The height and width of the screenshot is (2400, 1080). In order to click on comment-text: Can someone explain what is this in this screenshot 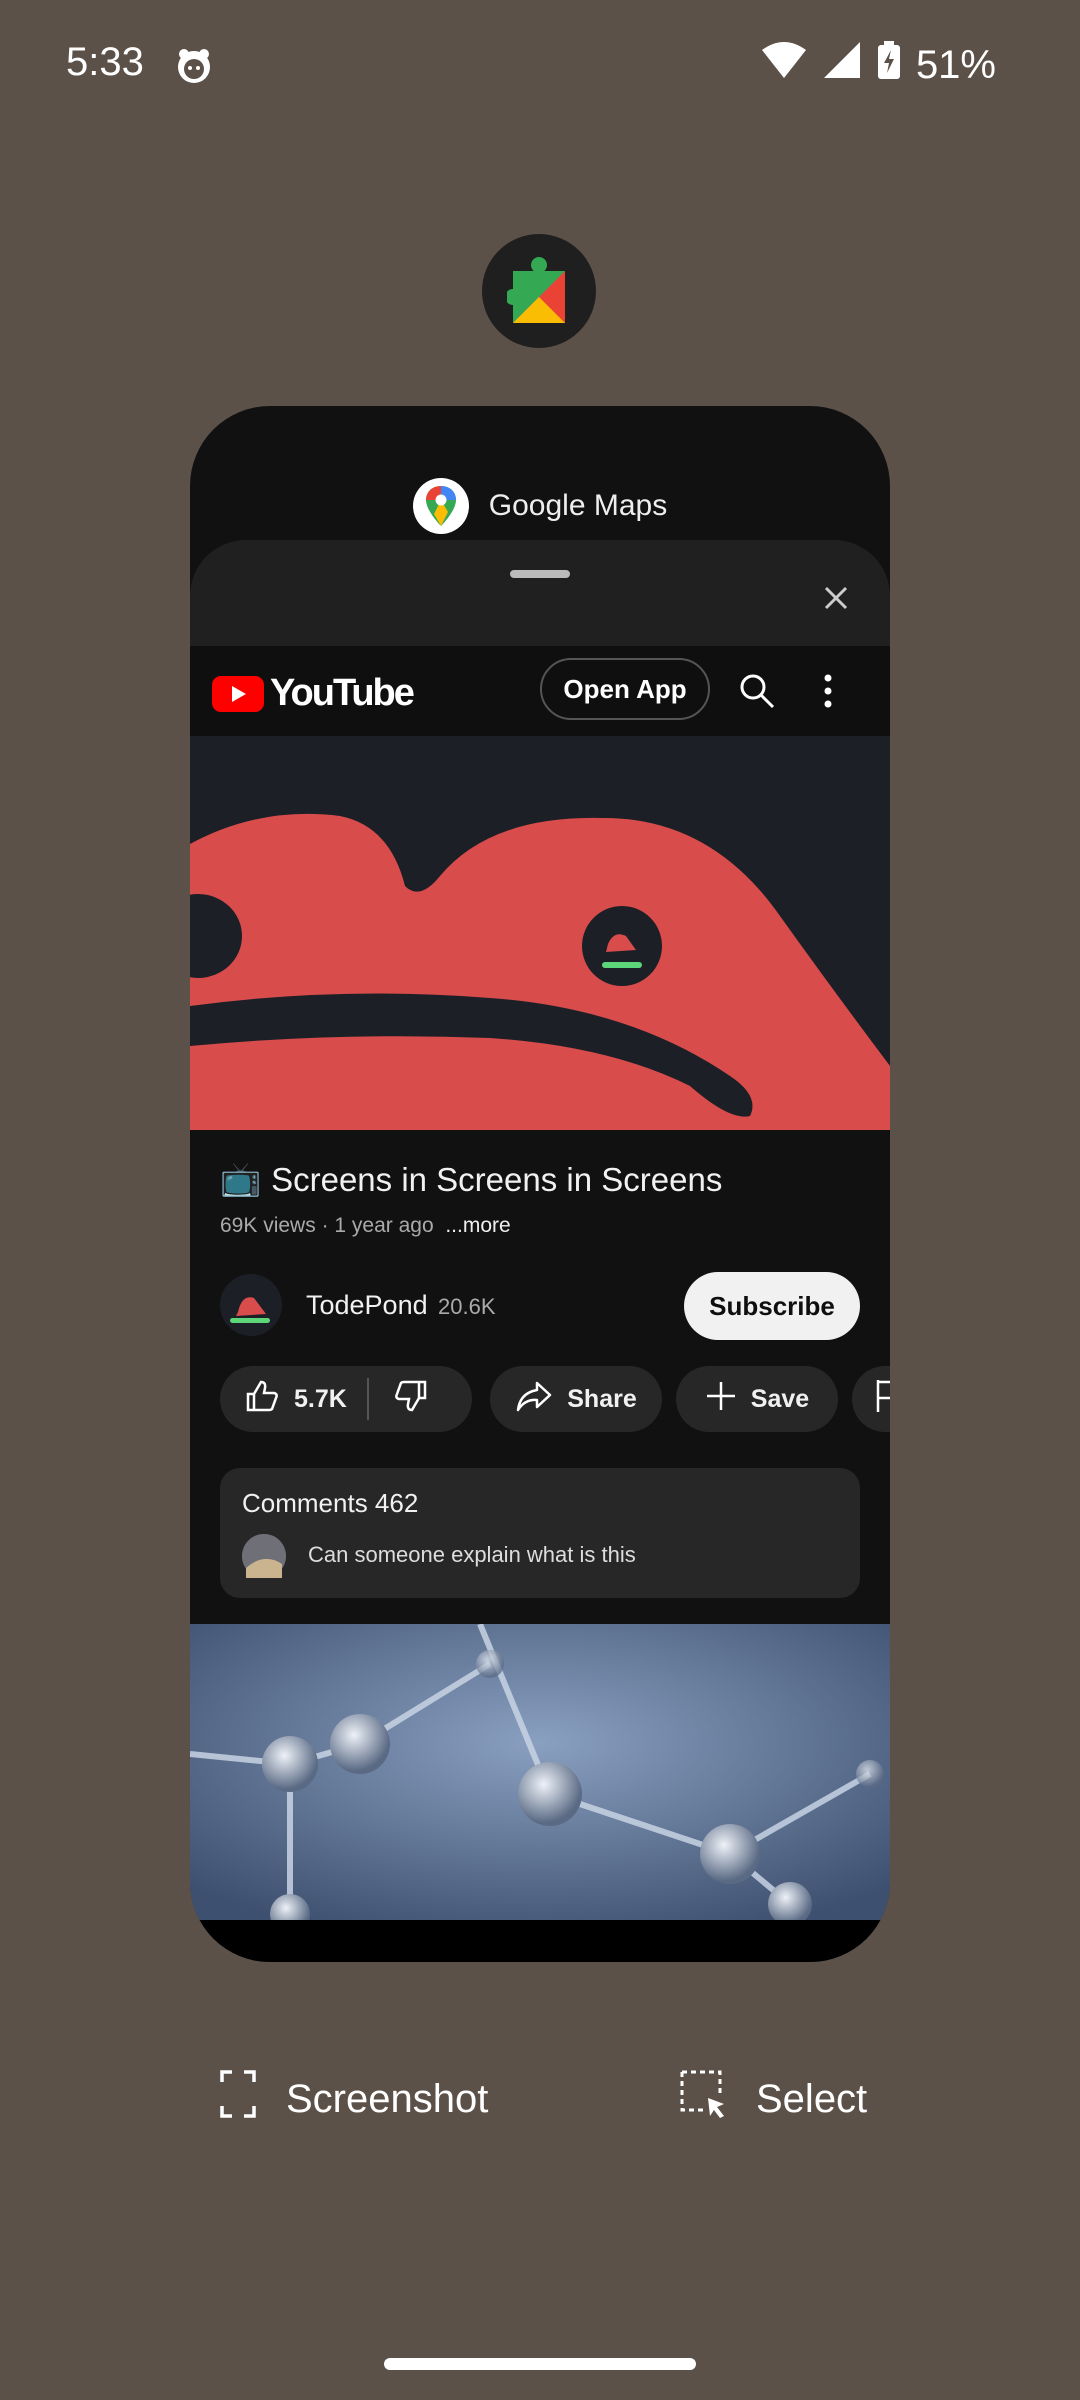, I will do `click(472, 1554)`.